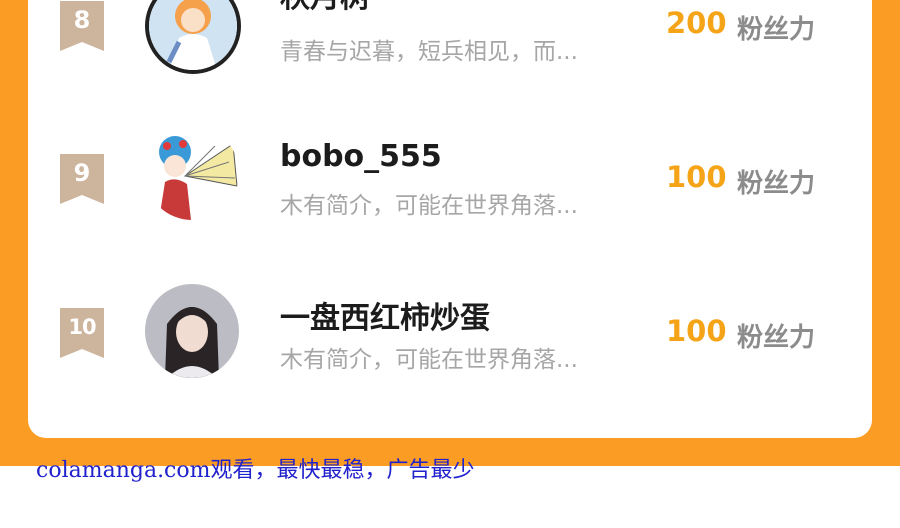 The height and width of the screenshot is (528, 900). I want to click on user-name: 一盘西红柿炒蛋, so click(385, 318).